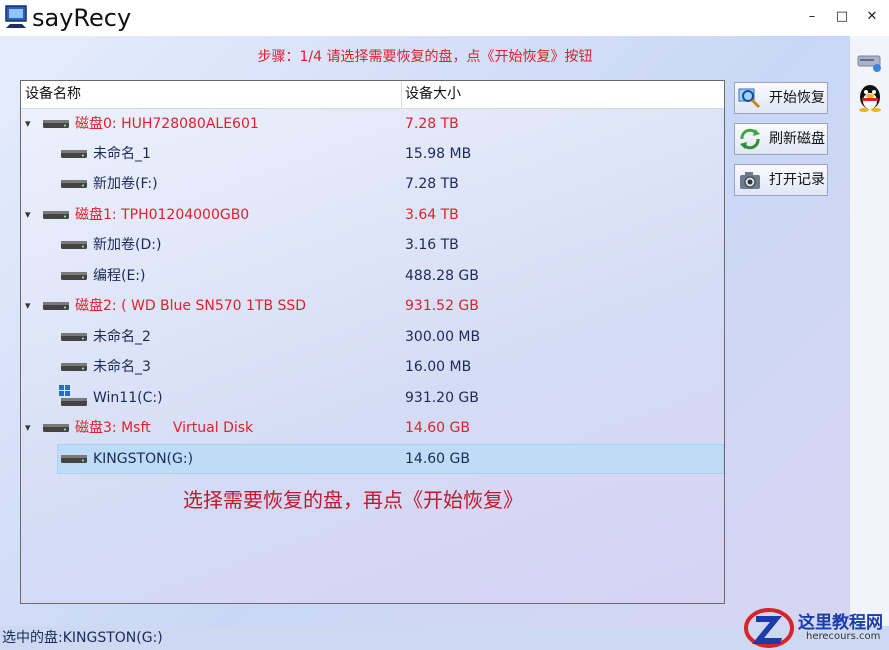 This screenshot has height=650, width=889. What do you see at coordinates (442, 306) in the screenshot?
I see `device-size: 931.52 GB` at bounding box center [442, 306].